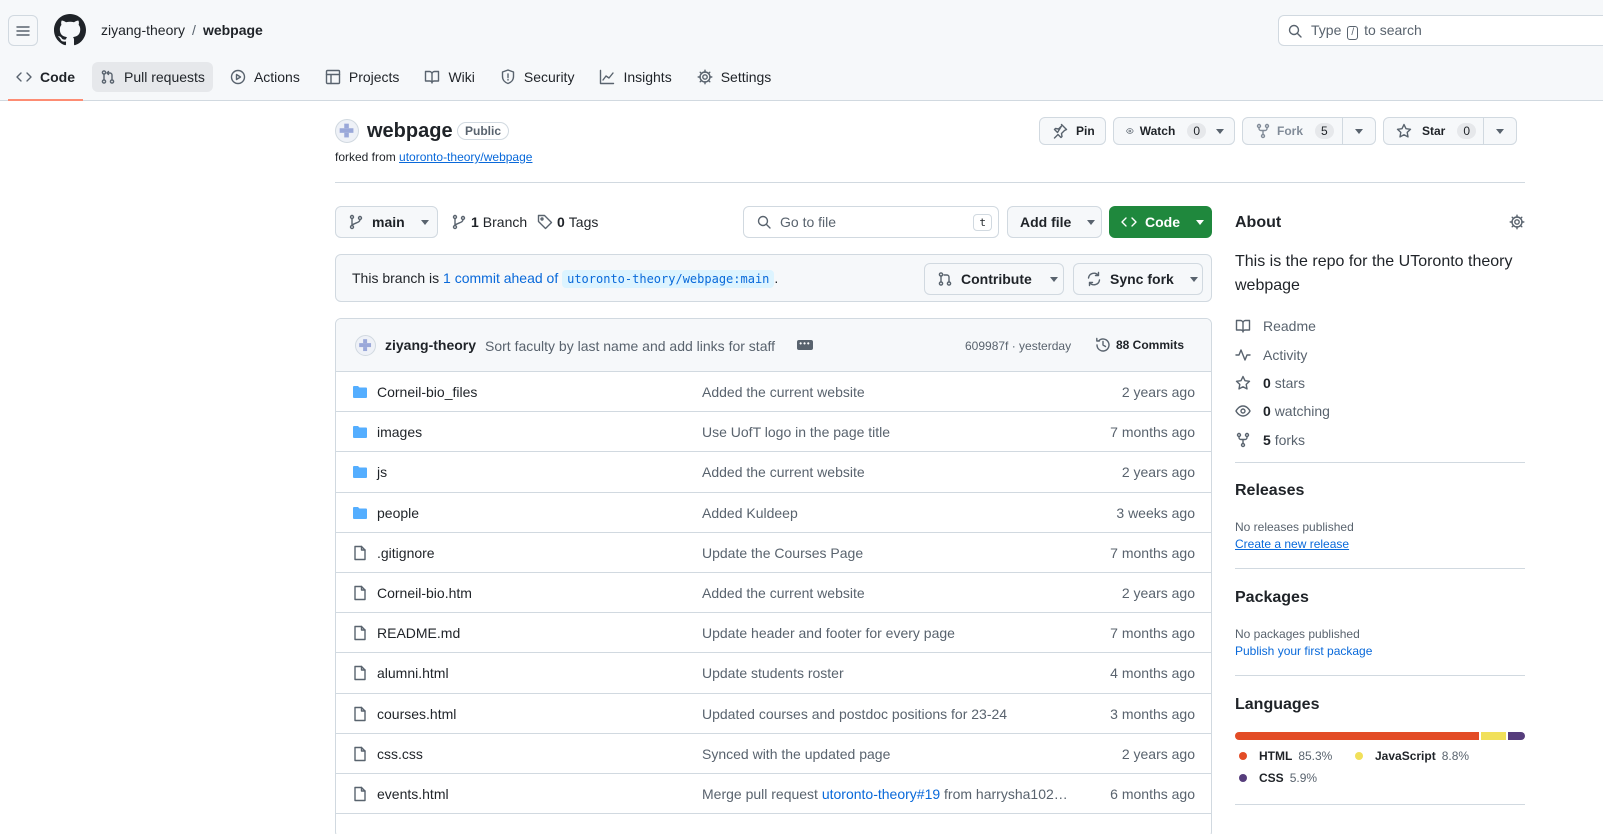 Image resolution: width=1603 pixels, height=834 pixels. I want to click on file-name: images, so click(399, 432).